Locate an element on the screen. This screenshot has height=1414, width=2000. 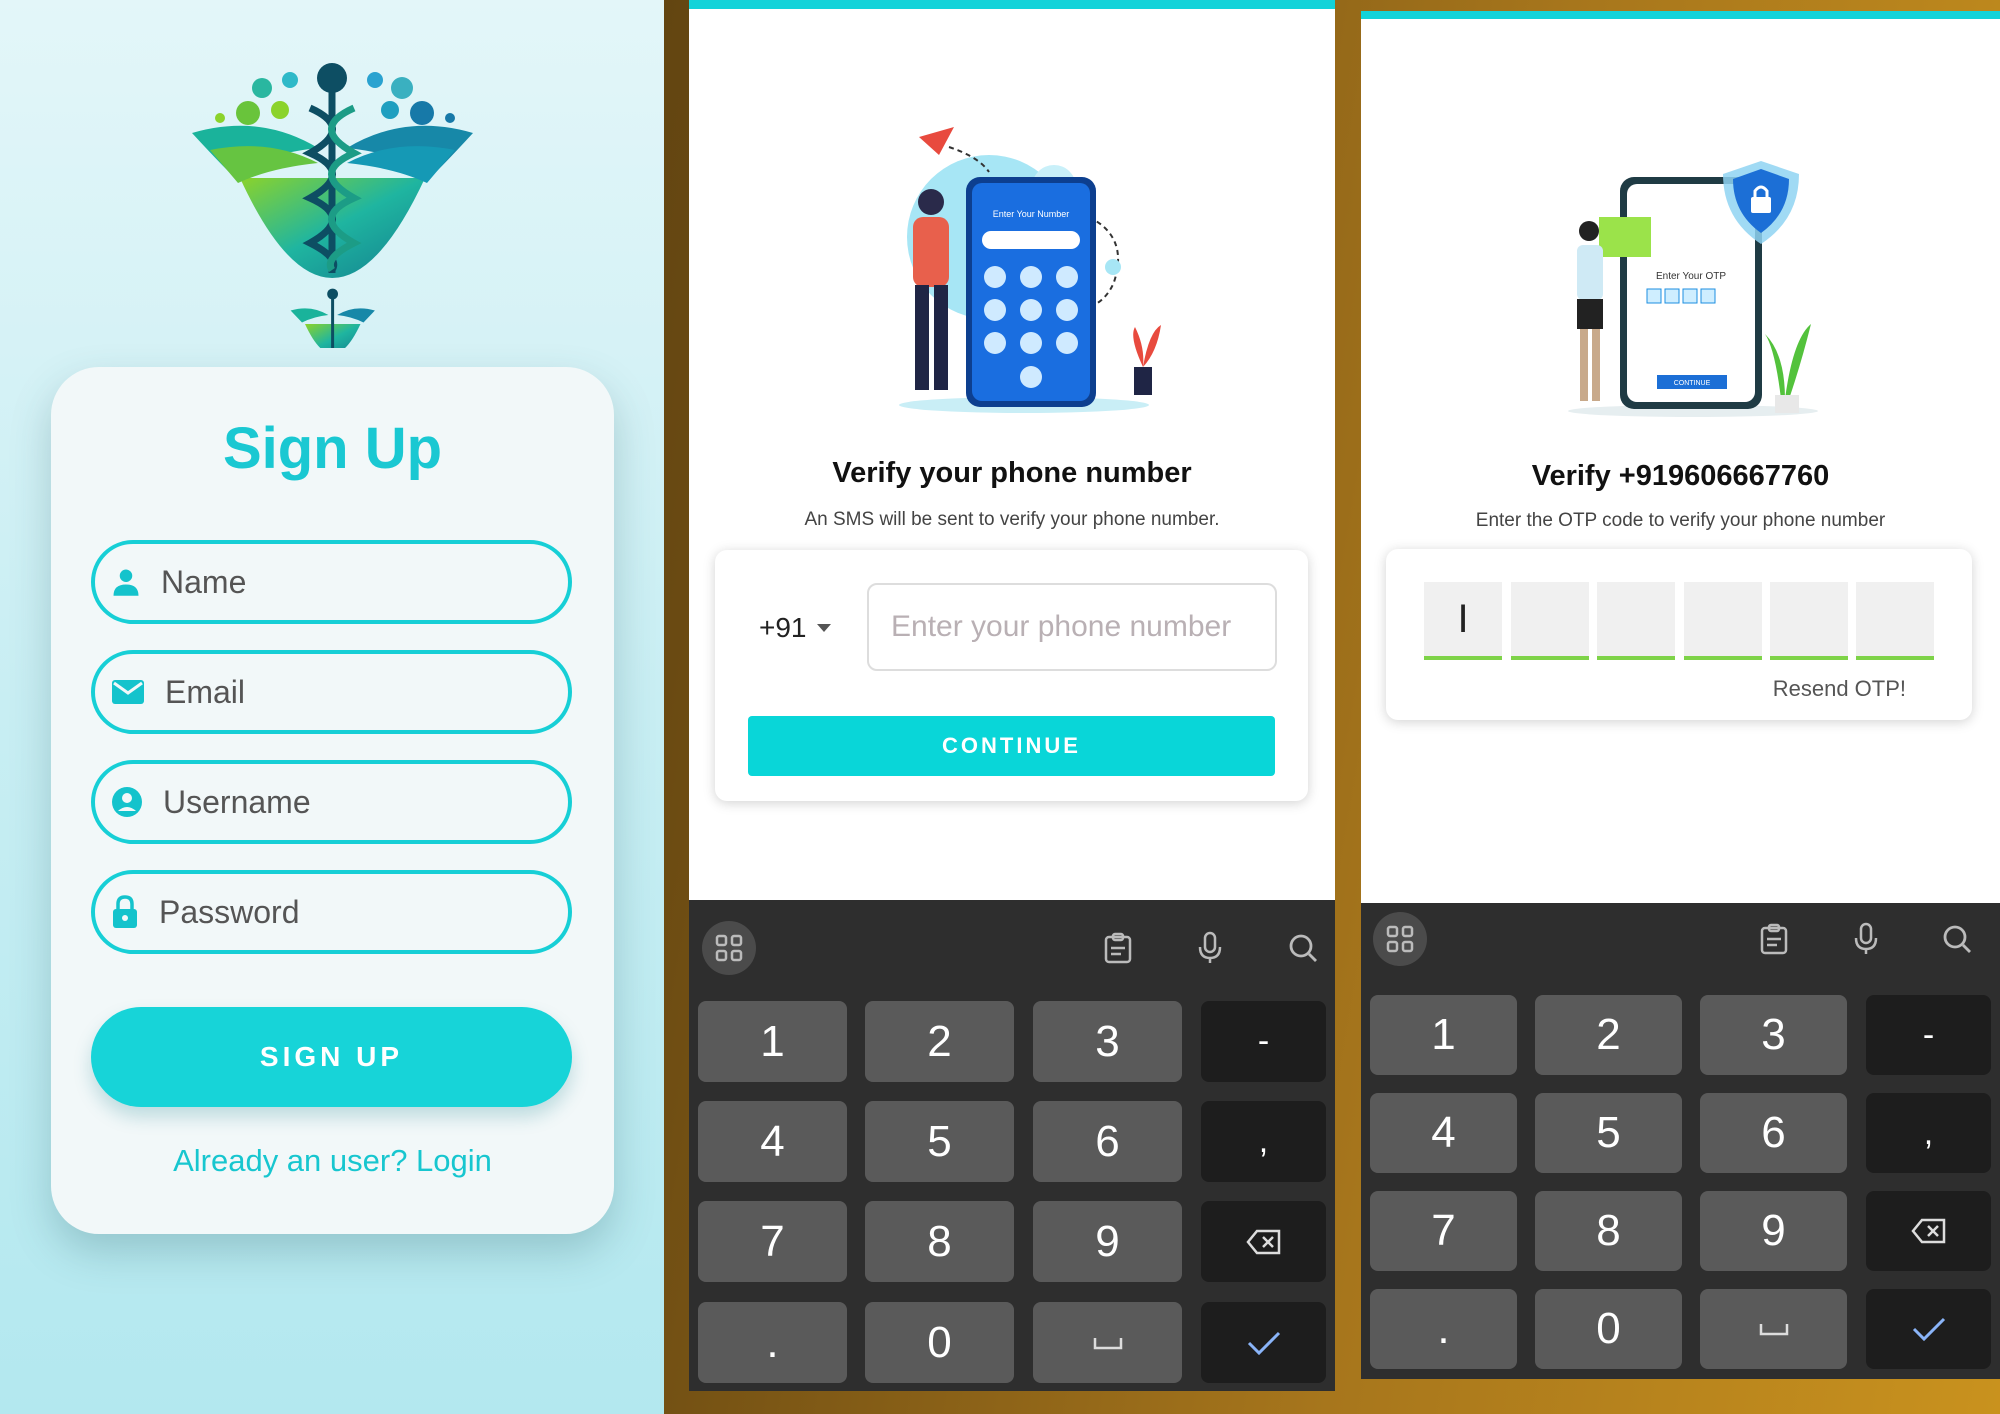
lock-icon is located at coordinates (125, 912).